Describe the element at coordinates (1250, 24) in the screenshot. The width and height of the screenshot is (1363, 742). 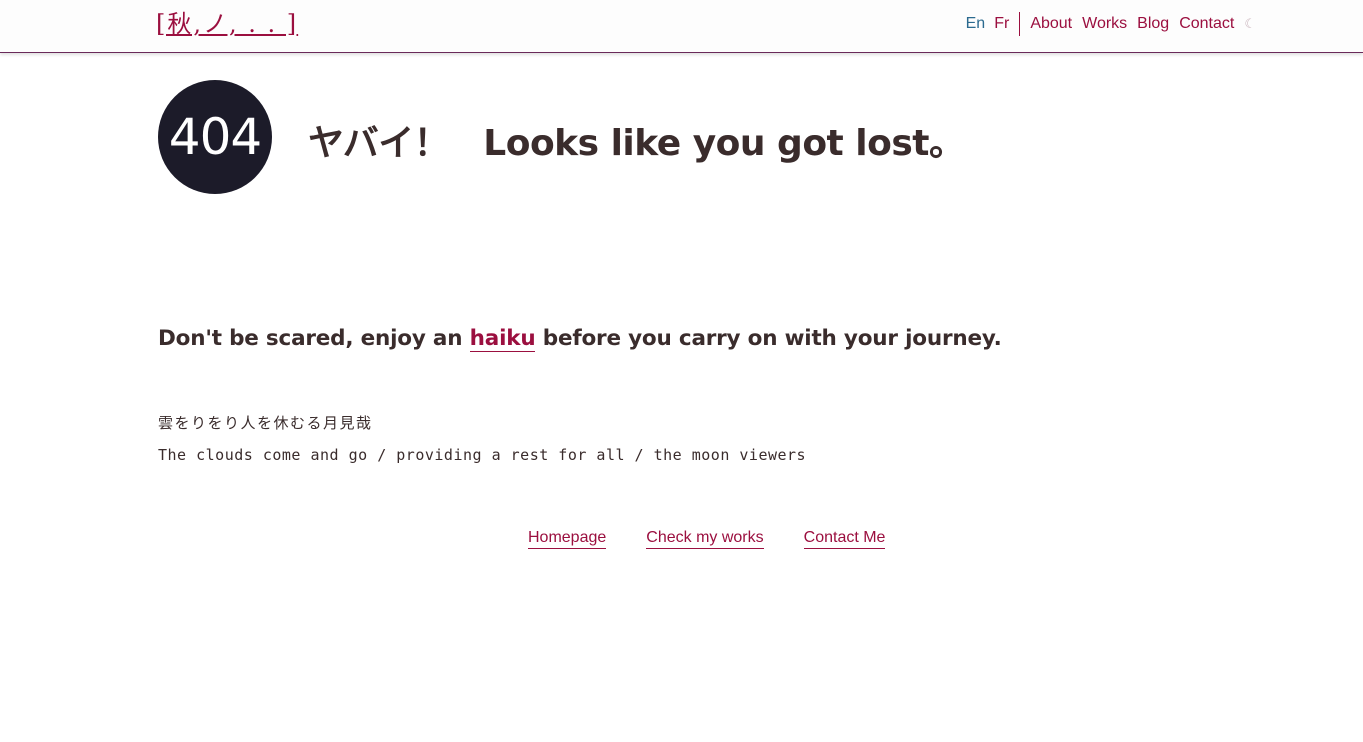
I see `moon-icon: ☾` at that location.